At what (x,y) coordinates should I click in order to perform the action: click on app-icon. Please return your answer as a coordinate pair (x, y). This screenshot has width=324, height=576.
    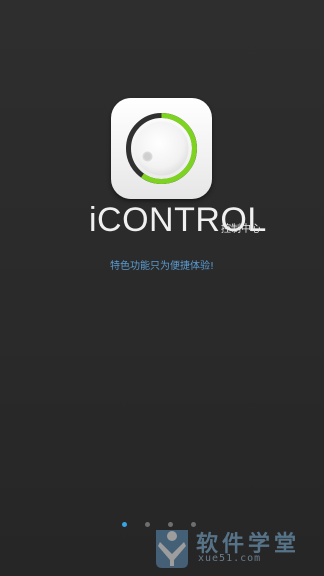
    Looking at the image, I should click on (161, 148).